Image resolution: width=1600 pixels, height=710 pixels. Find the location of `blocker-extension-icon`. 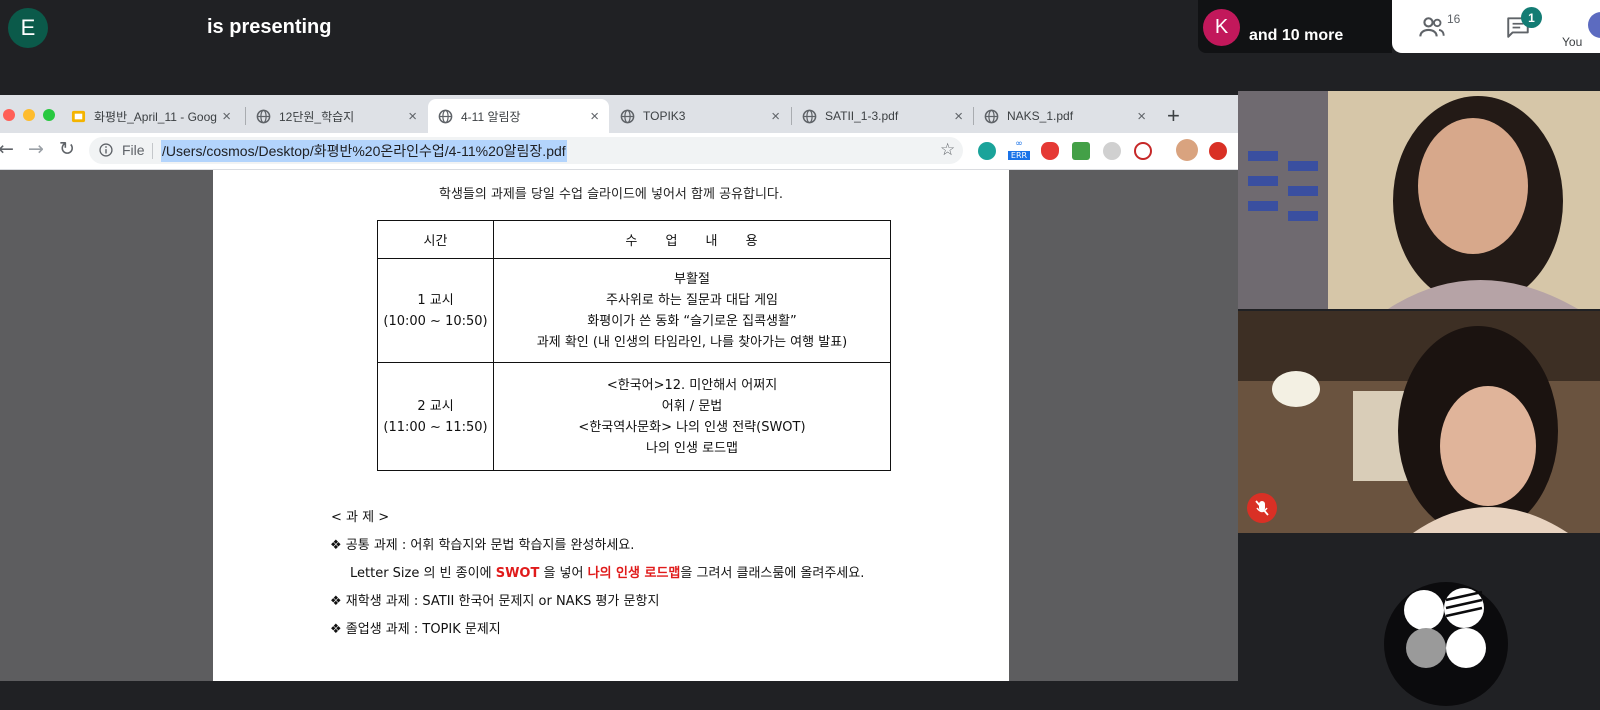

blocker-extension-icon is located at coordinates (1143, 151).